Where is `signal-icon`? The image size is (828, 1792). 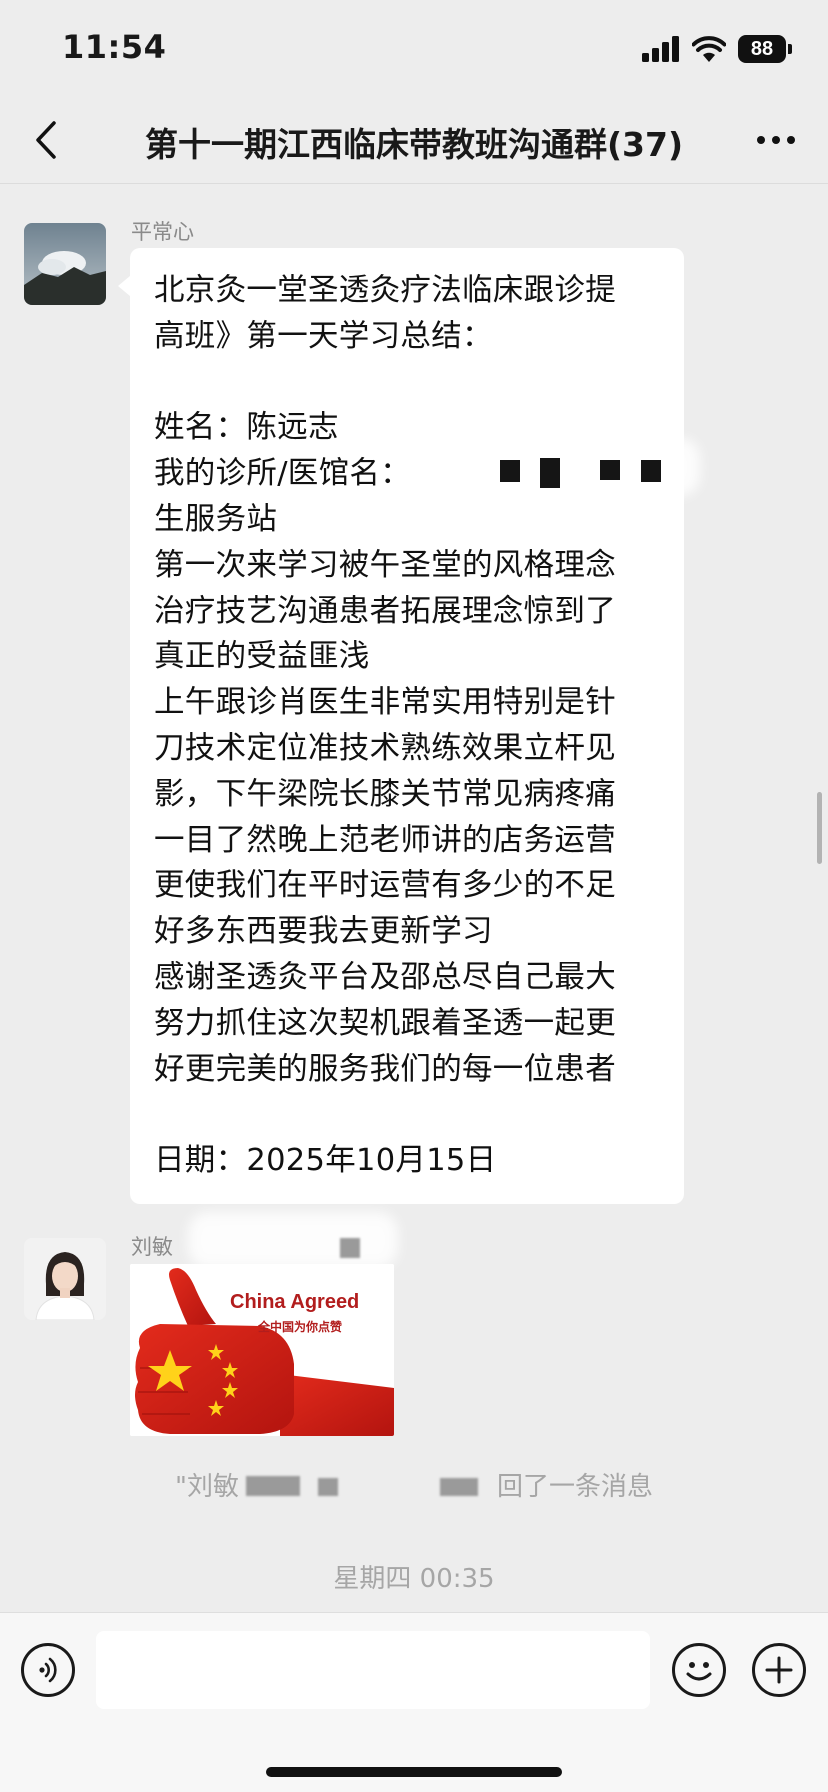 signal-icon is located at coordinates (660, 49).